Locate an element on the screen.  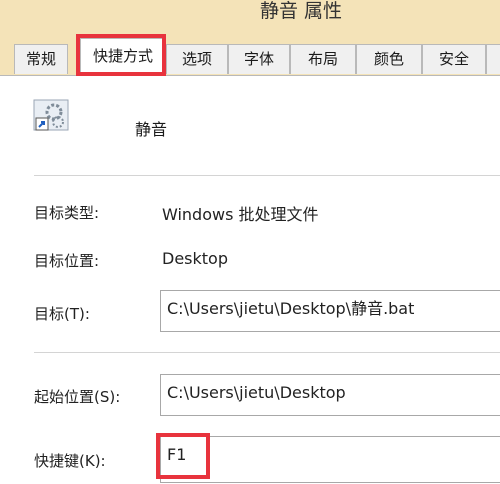
target-location-label: 目标位置: is located at coordinates (67, 261).